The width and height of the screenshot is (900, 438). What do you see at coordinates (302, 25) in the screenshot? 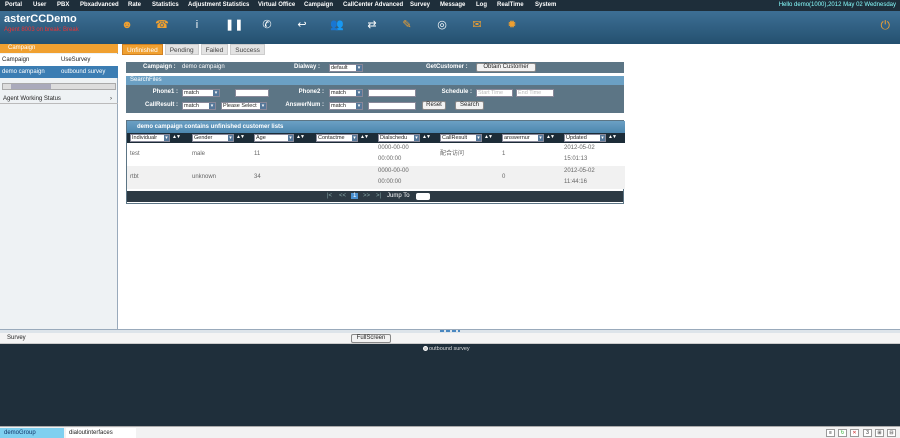
I see `undo-icon: ↩` at bounding box center [302, 25].